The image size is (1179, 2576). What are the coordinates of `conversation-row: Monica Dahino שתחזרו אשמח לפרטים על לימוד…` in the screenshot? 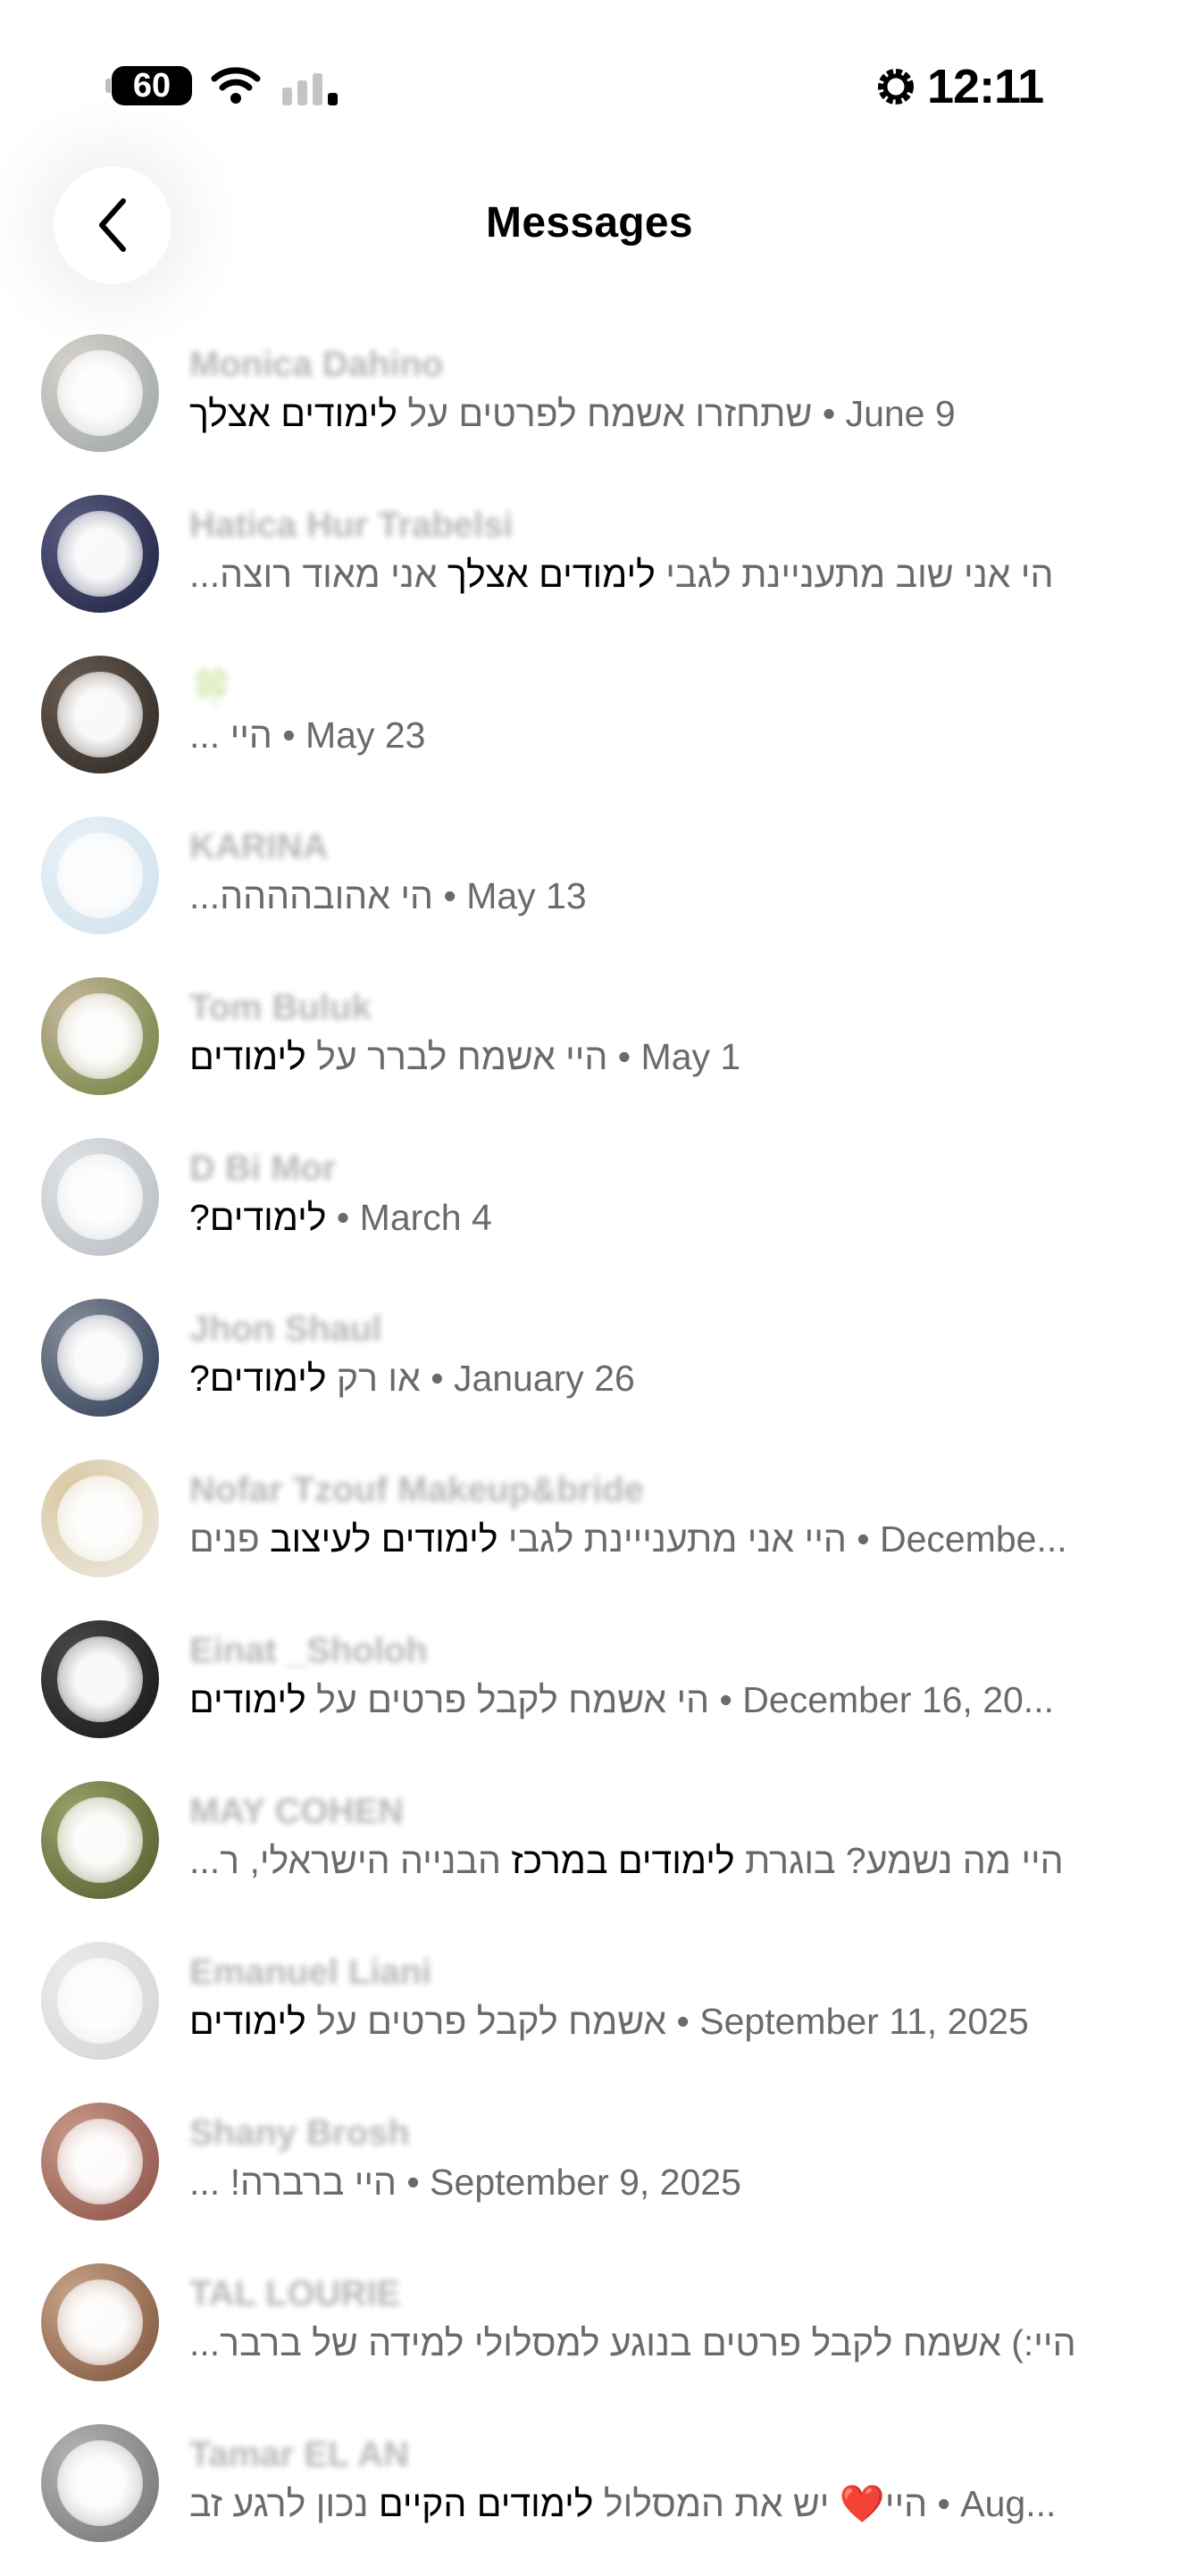 It's located at (589, 406).